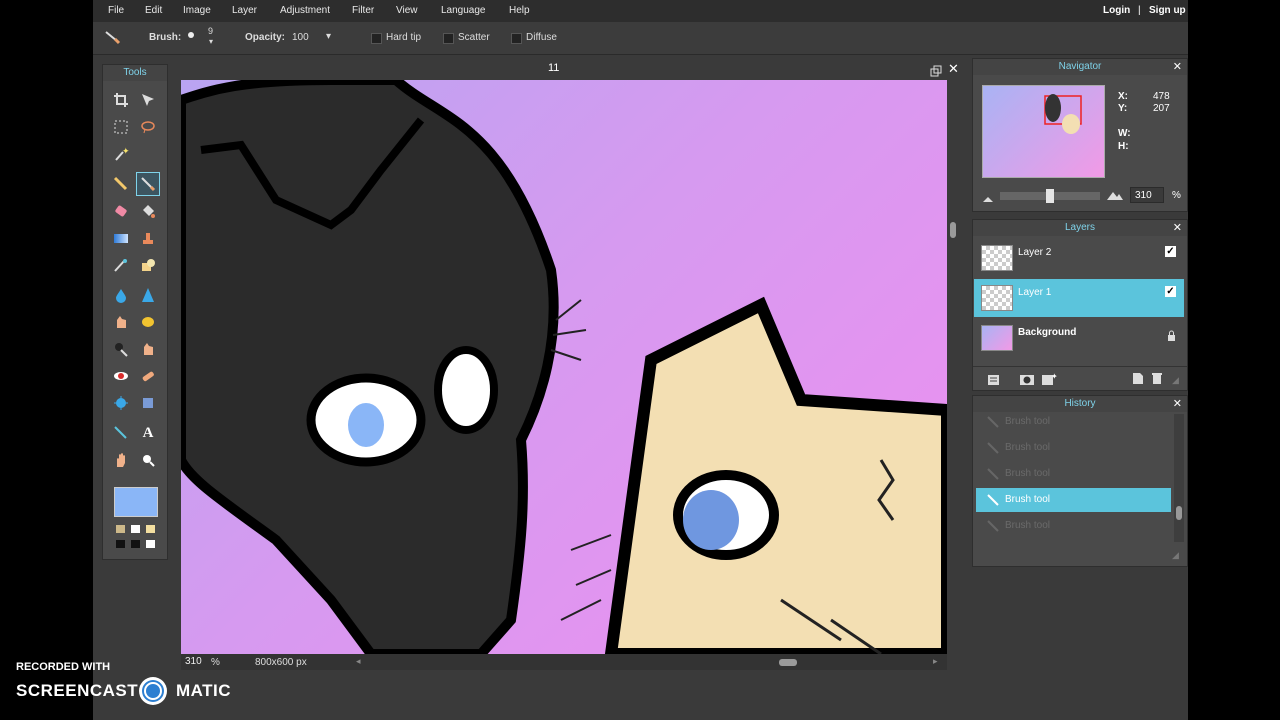 The height and width of the screenshot is (720, 1280). I want to click on type-tool-icon: A, so click(148, 433).